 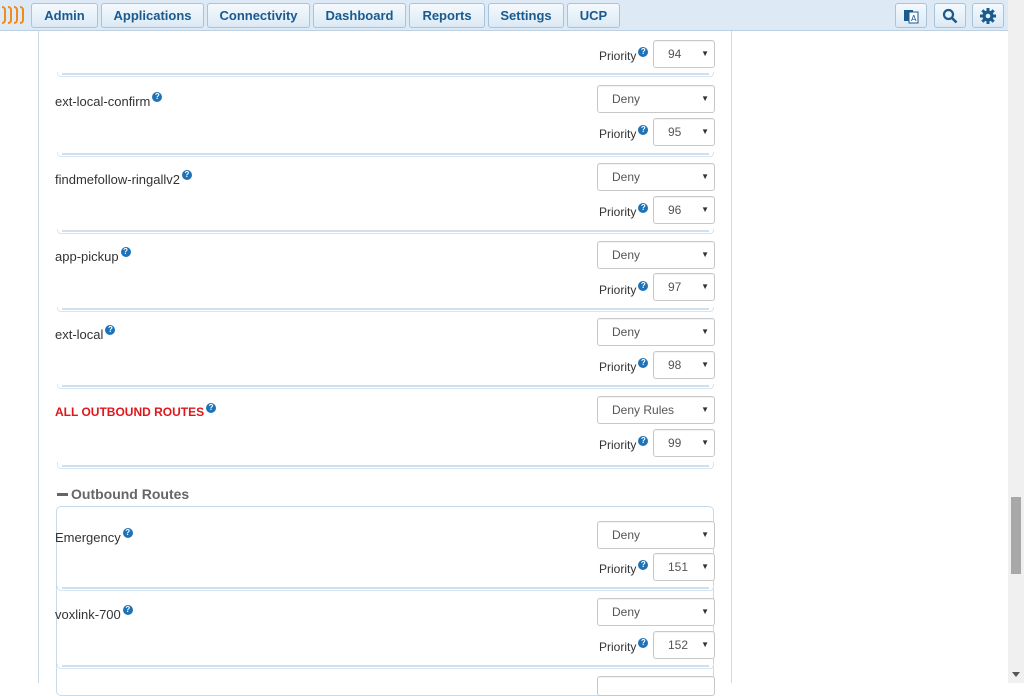 I want to click on priority-select: 98 ▼, so click(x=684, y=365).